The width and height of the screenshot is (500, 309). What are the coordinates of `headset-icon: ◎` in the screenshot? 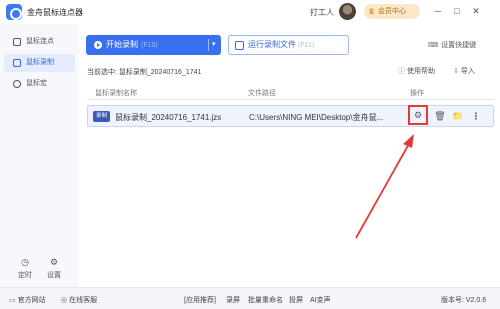 It's located at (64, 300).